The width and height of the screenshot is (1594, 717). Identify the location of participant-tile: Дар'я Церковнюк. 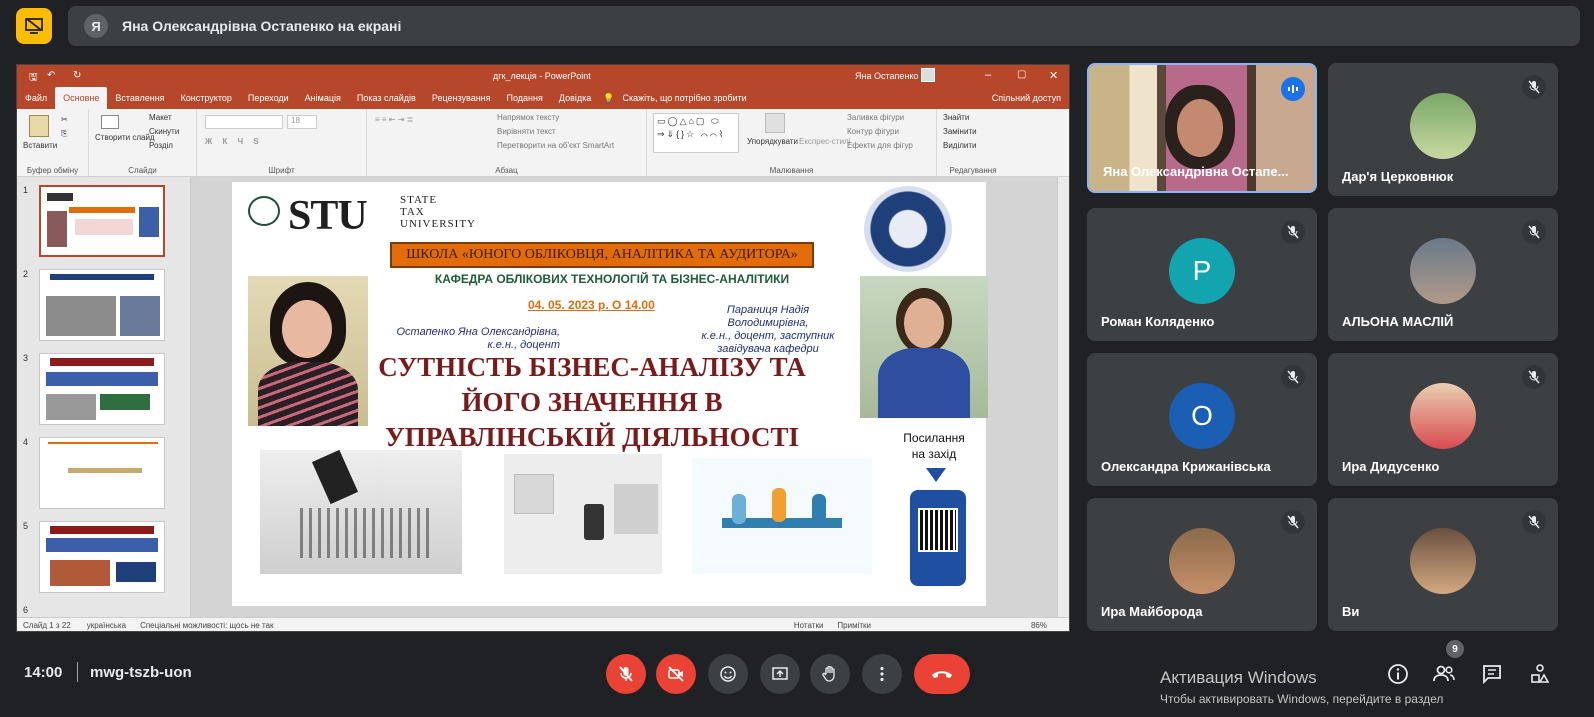
(1443, 129).